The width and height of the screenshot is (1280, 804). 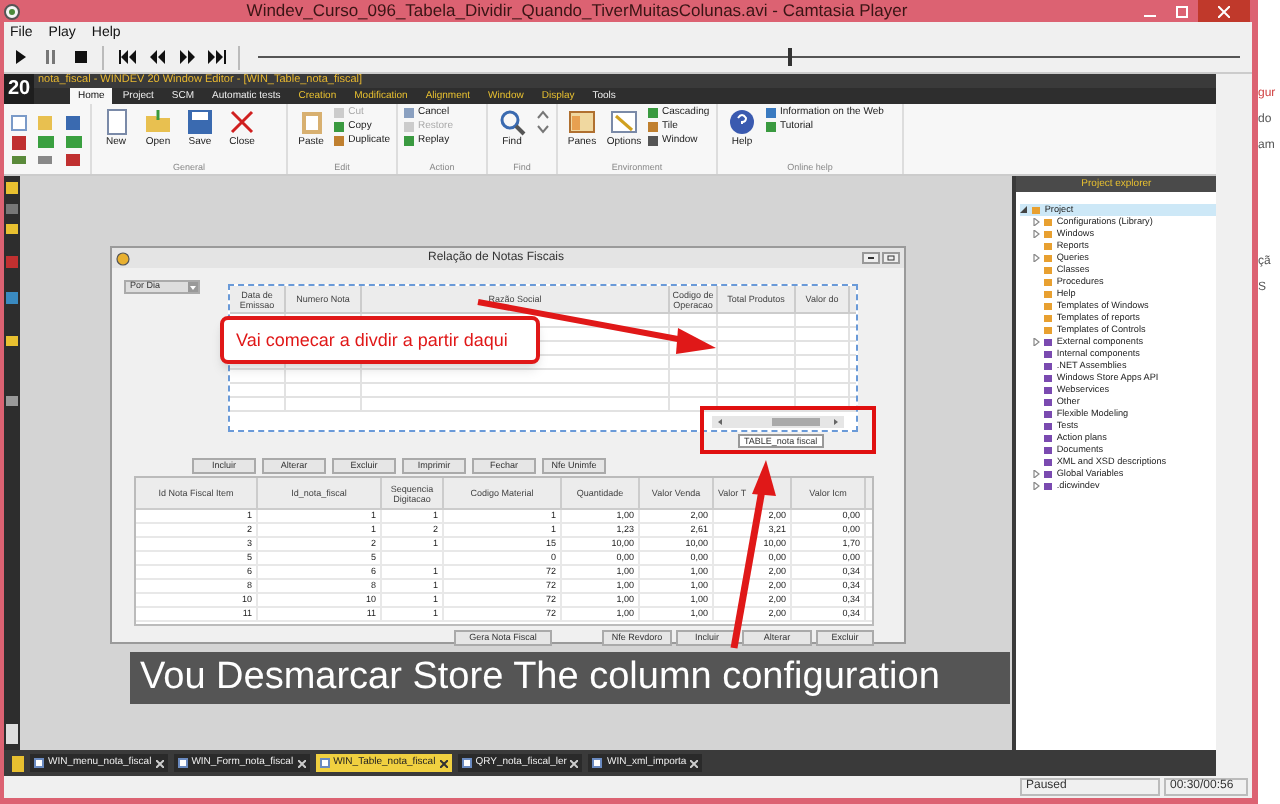 I want to click on side-toolbar-drawing, so click(x=12, y=463).